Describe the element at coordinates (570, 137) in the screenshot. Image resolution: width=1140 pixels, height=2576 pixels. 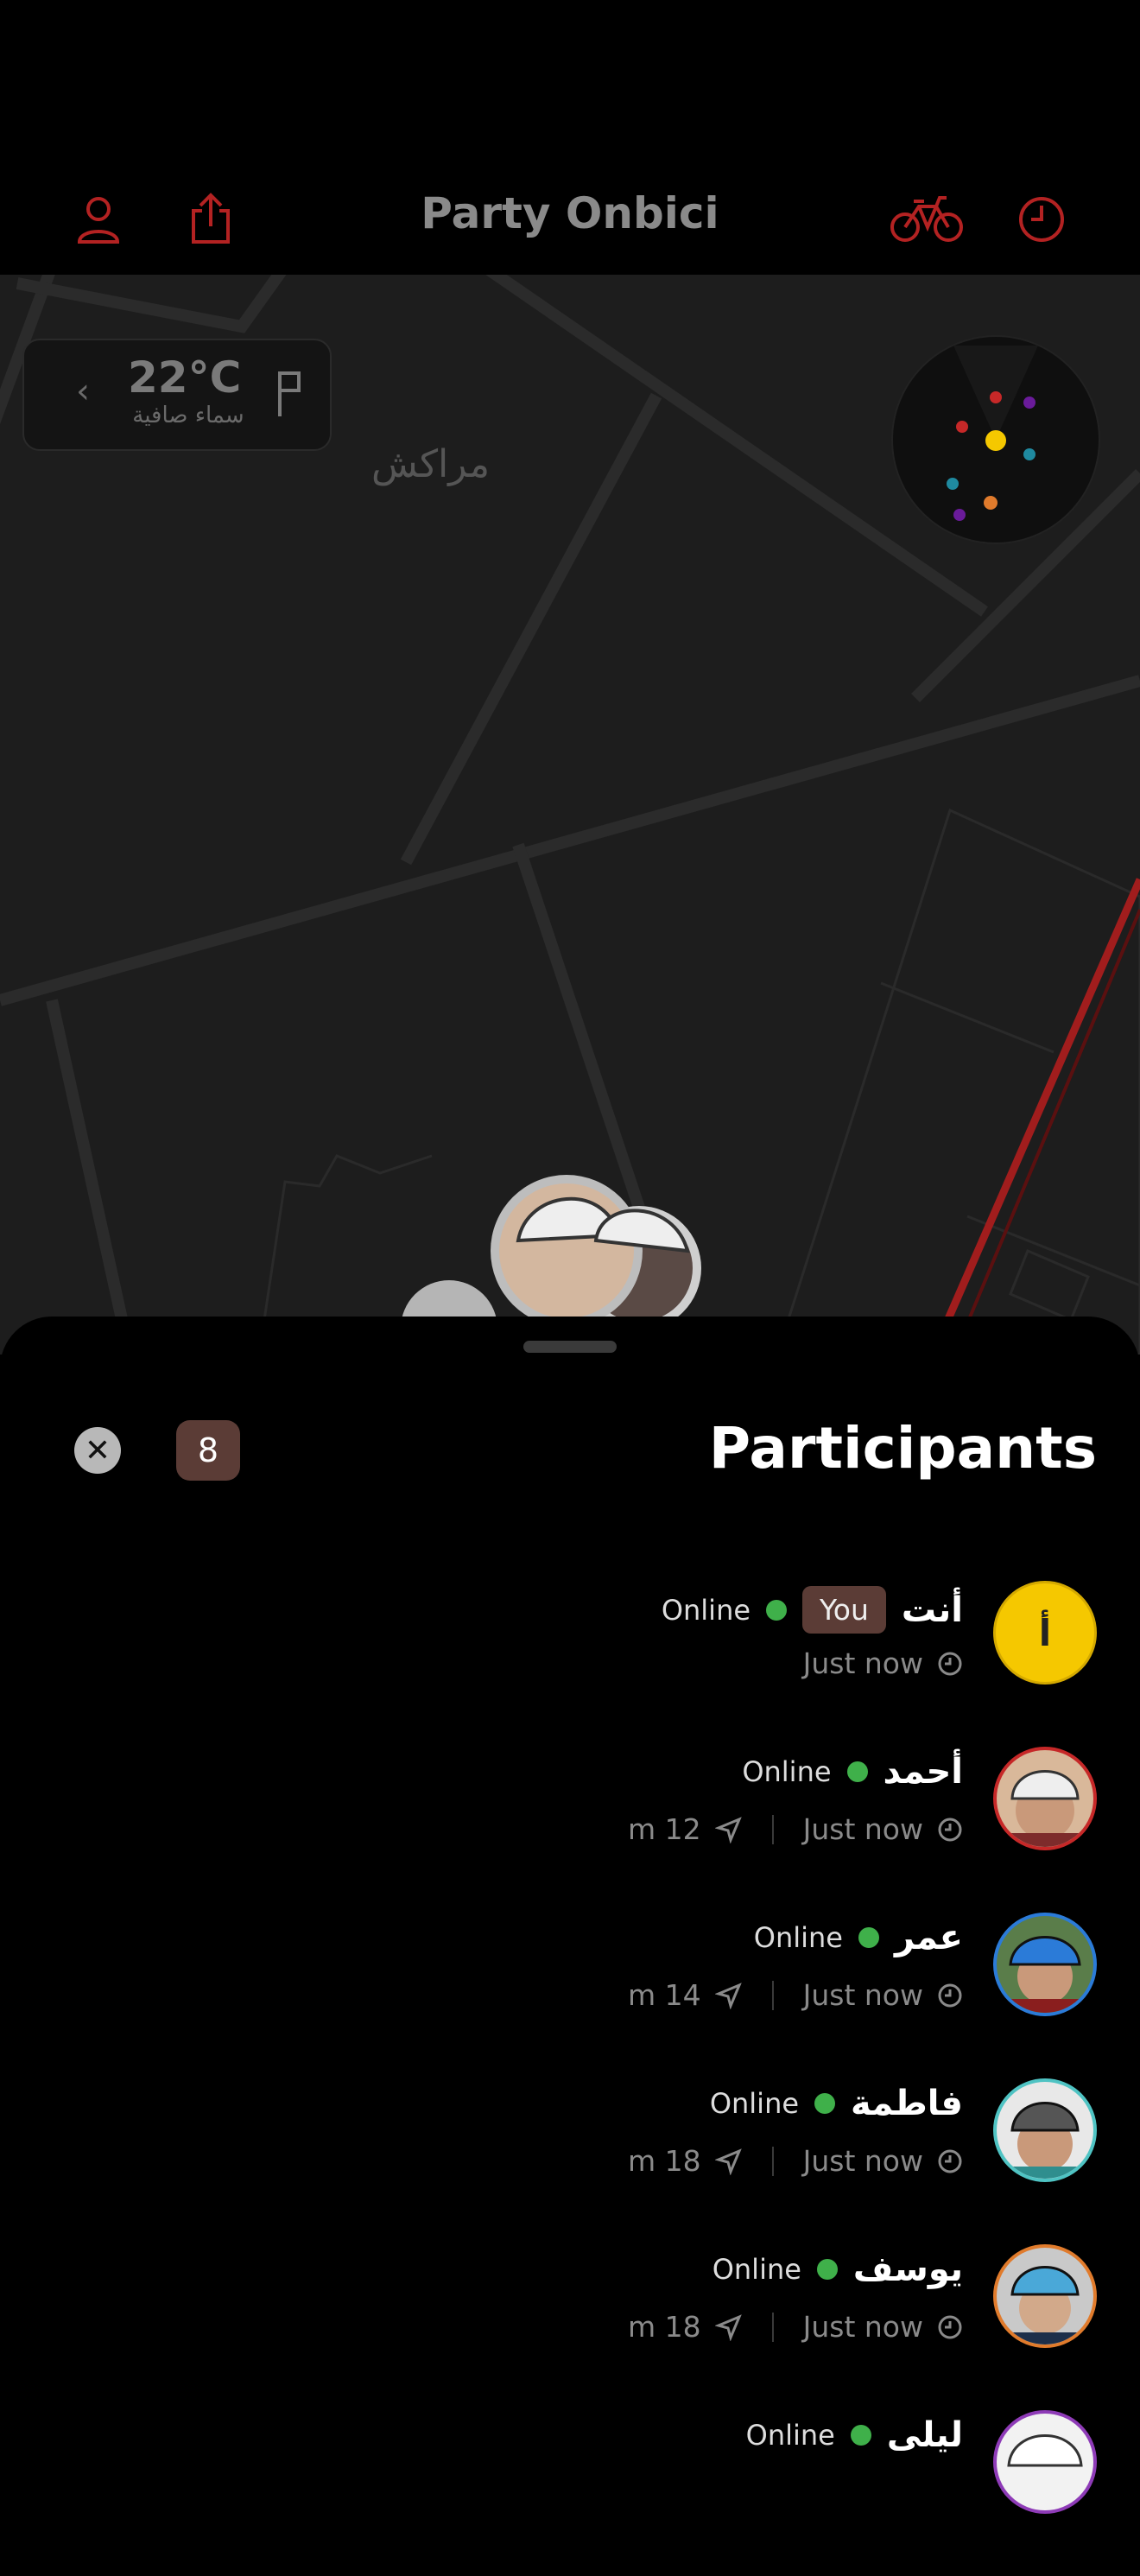
I see `top-bar: Party Onbici` at that location.